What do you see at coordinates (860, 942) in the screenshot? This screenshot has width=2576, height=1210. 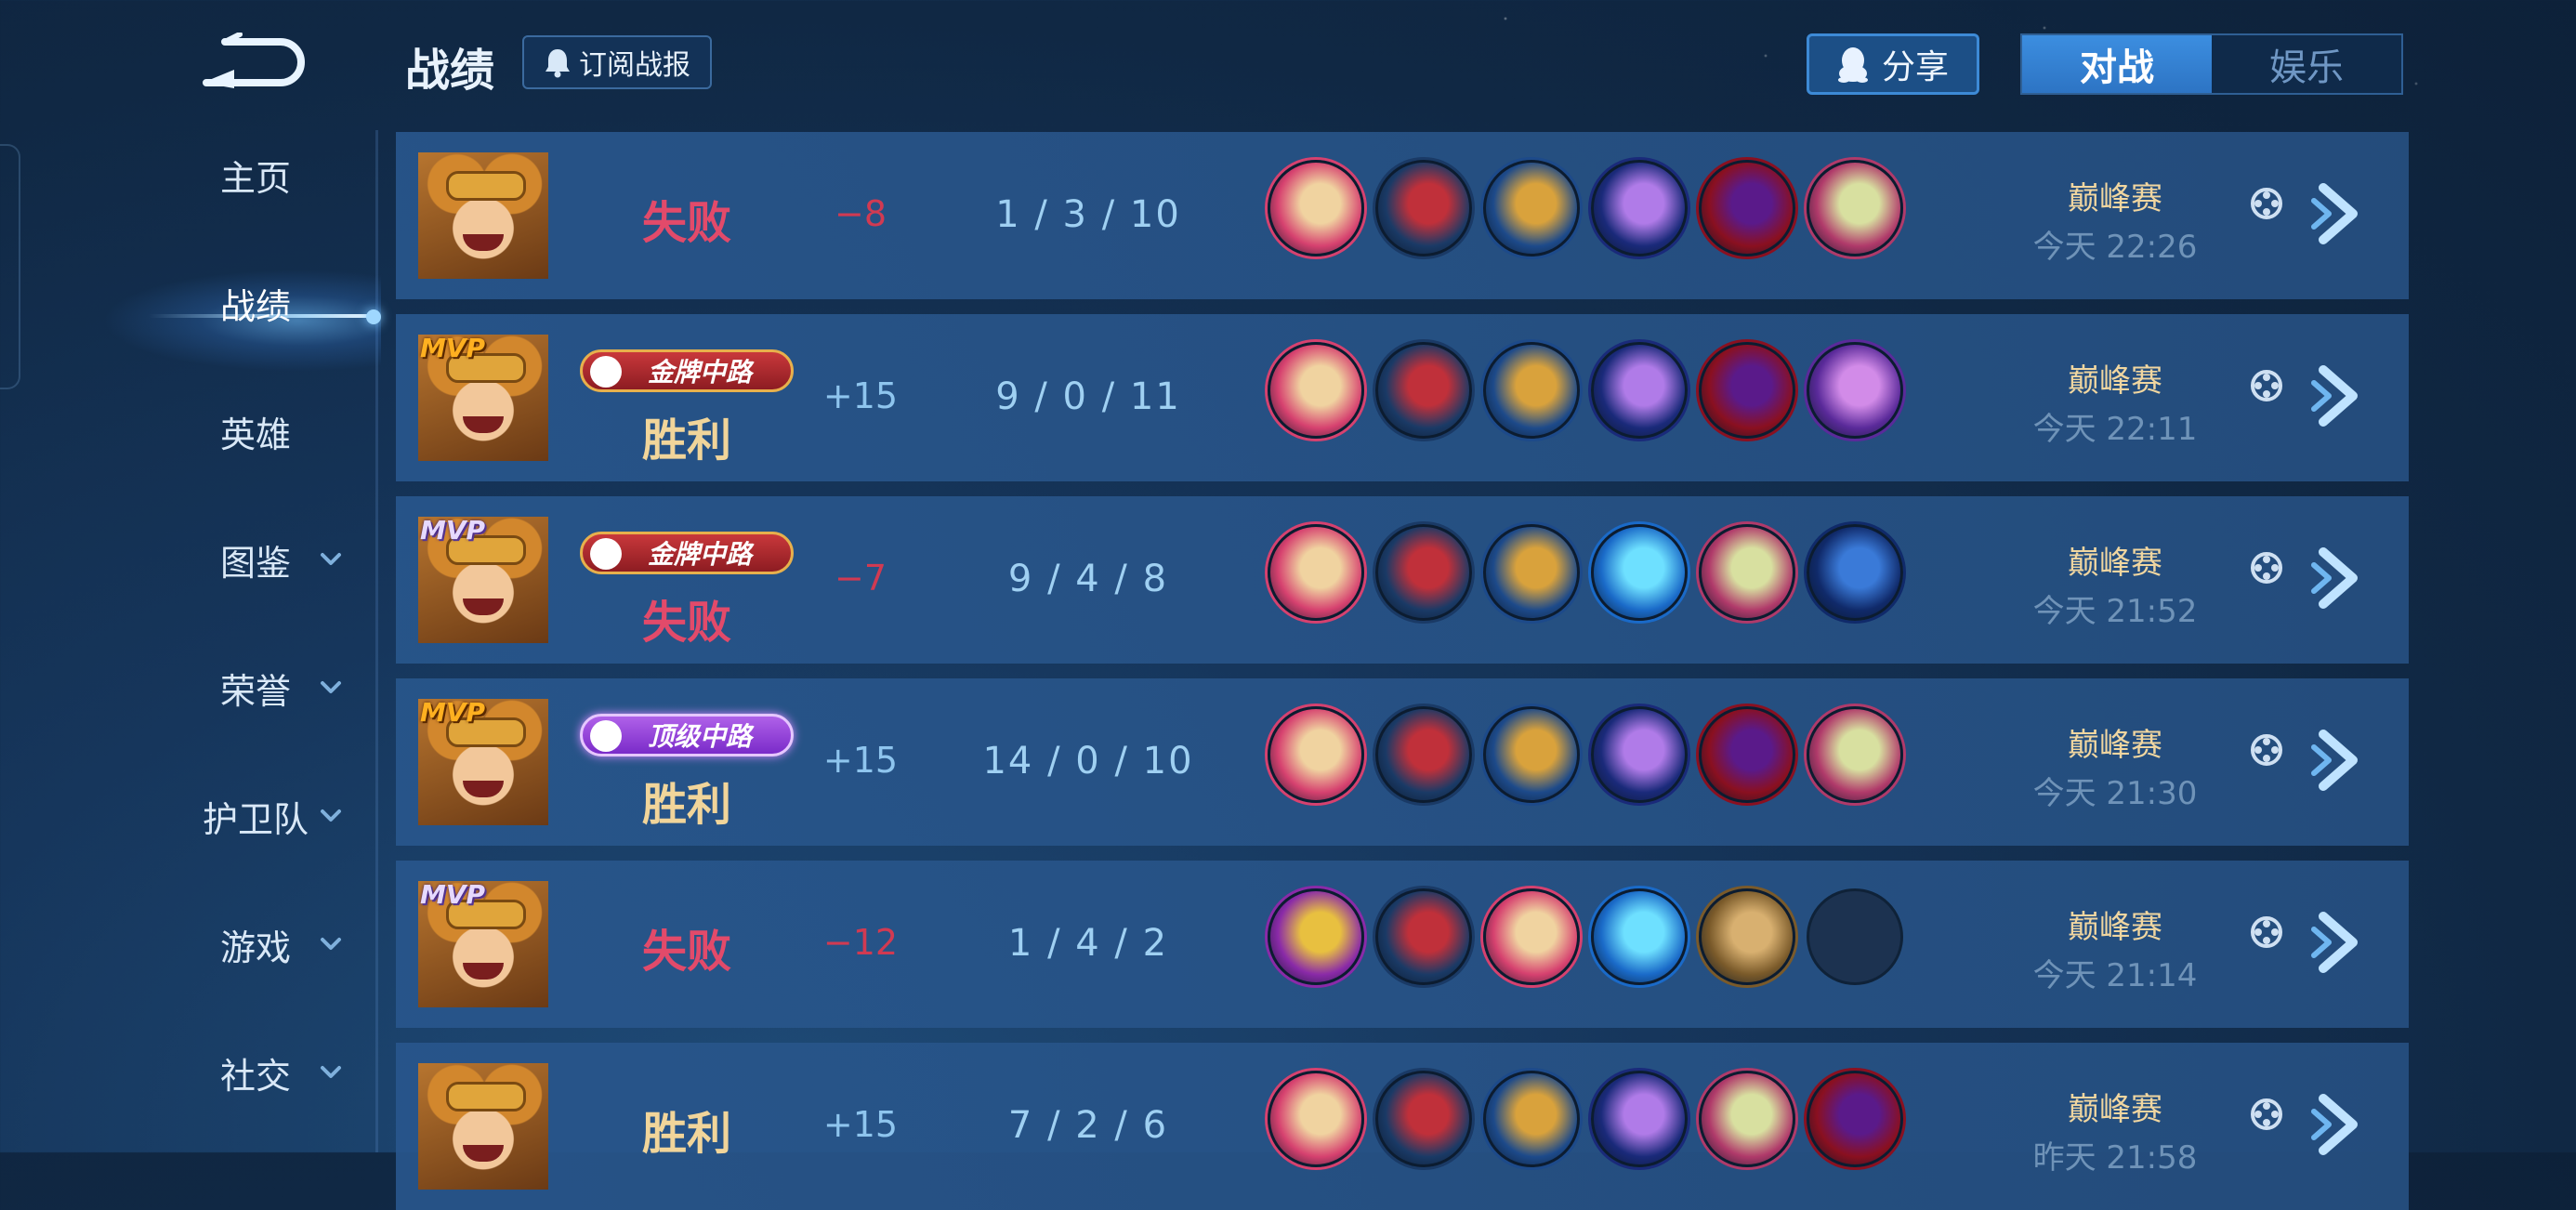 I see `rank-score-change: −12` at bounding box center [860, 942].